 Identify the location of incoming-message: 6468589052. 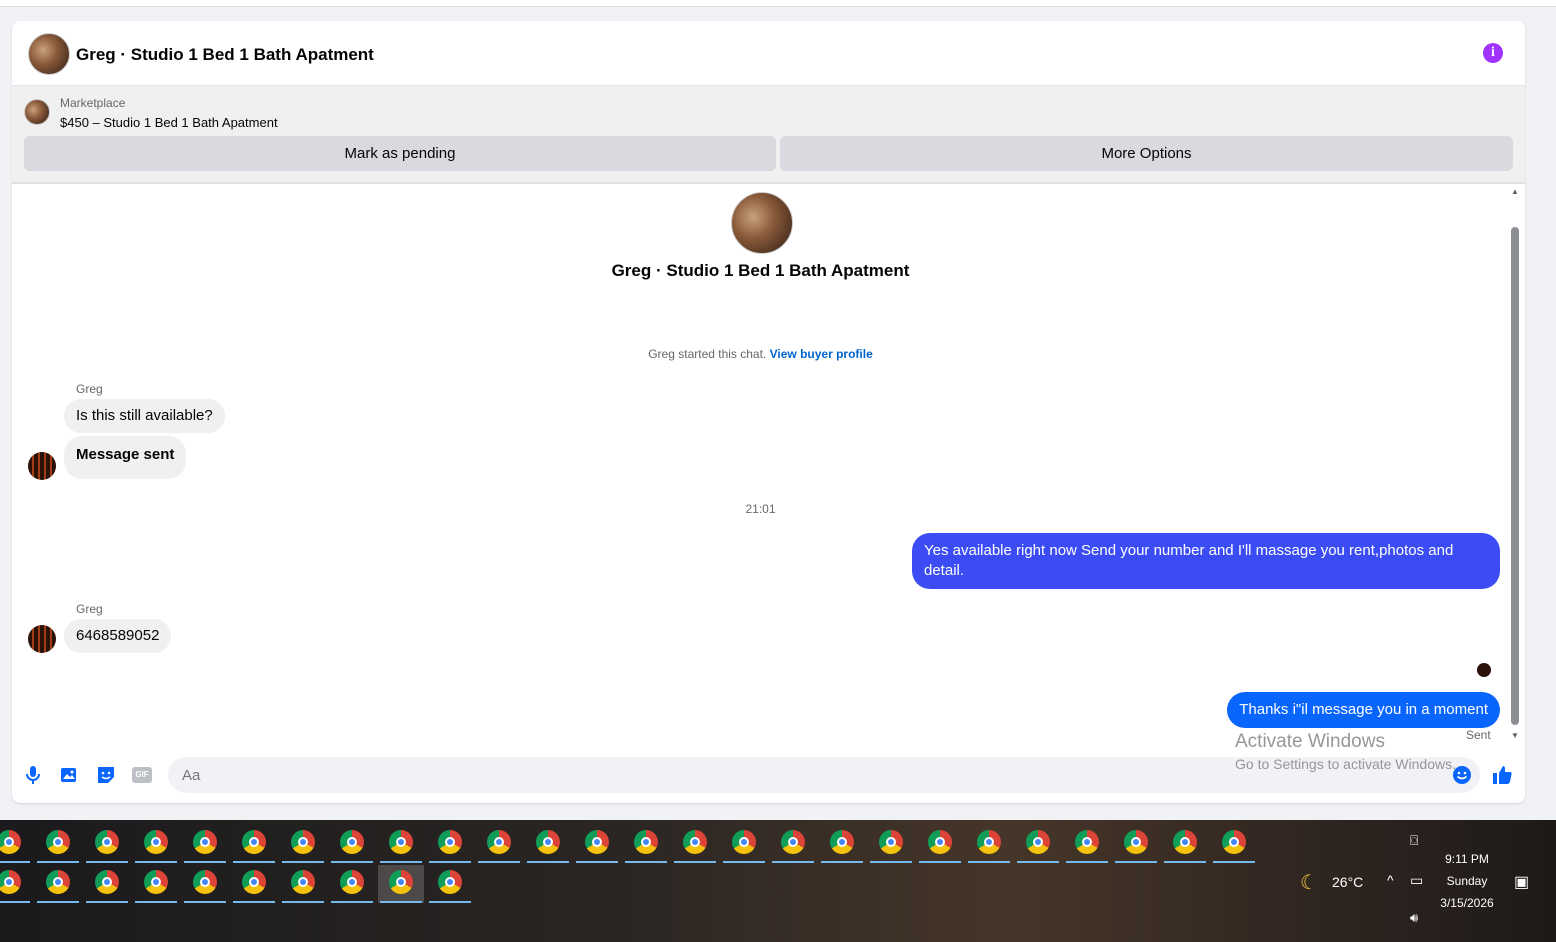
(118, 636).